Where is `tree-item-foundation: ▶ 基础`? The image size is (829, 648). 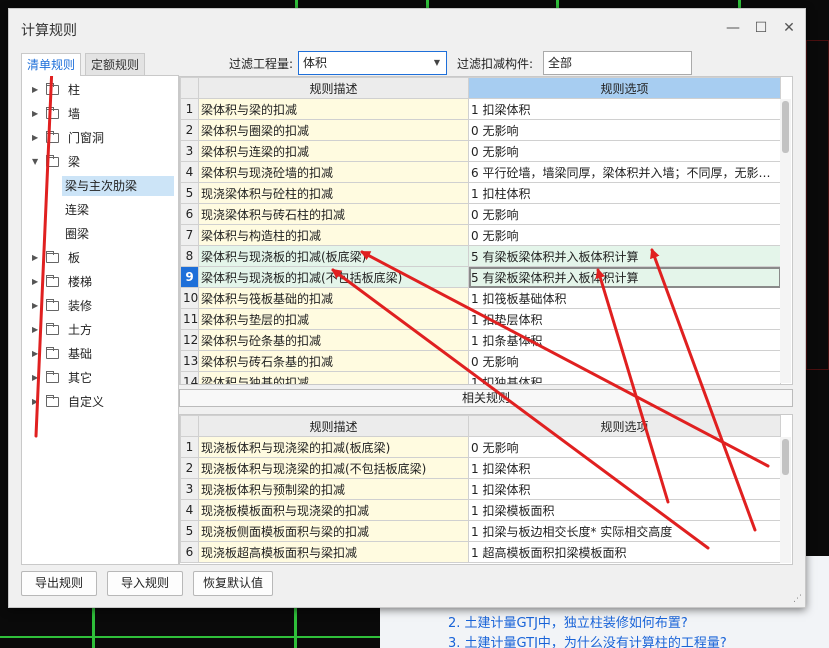
tree-item-foundation: ▶ 基础 is located at coordinates (100, 354).